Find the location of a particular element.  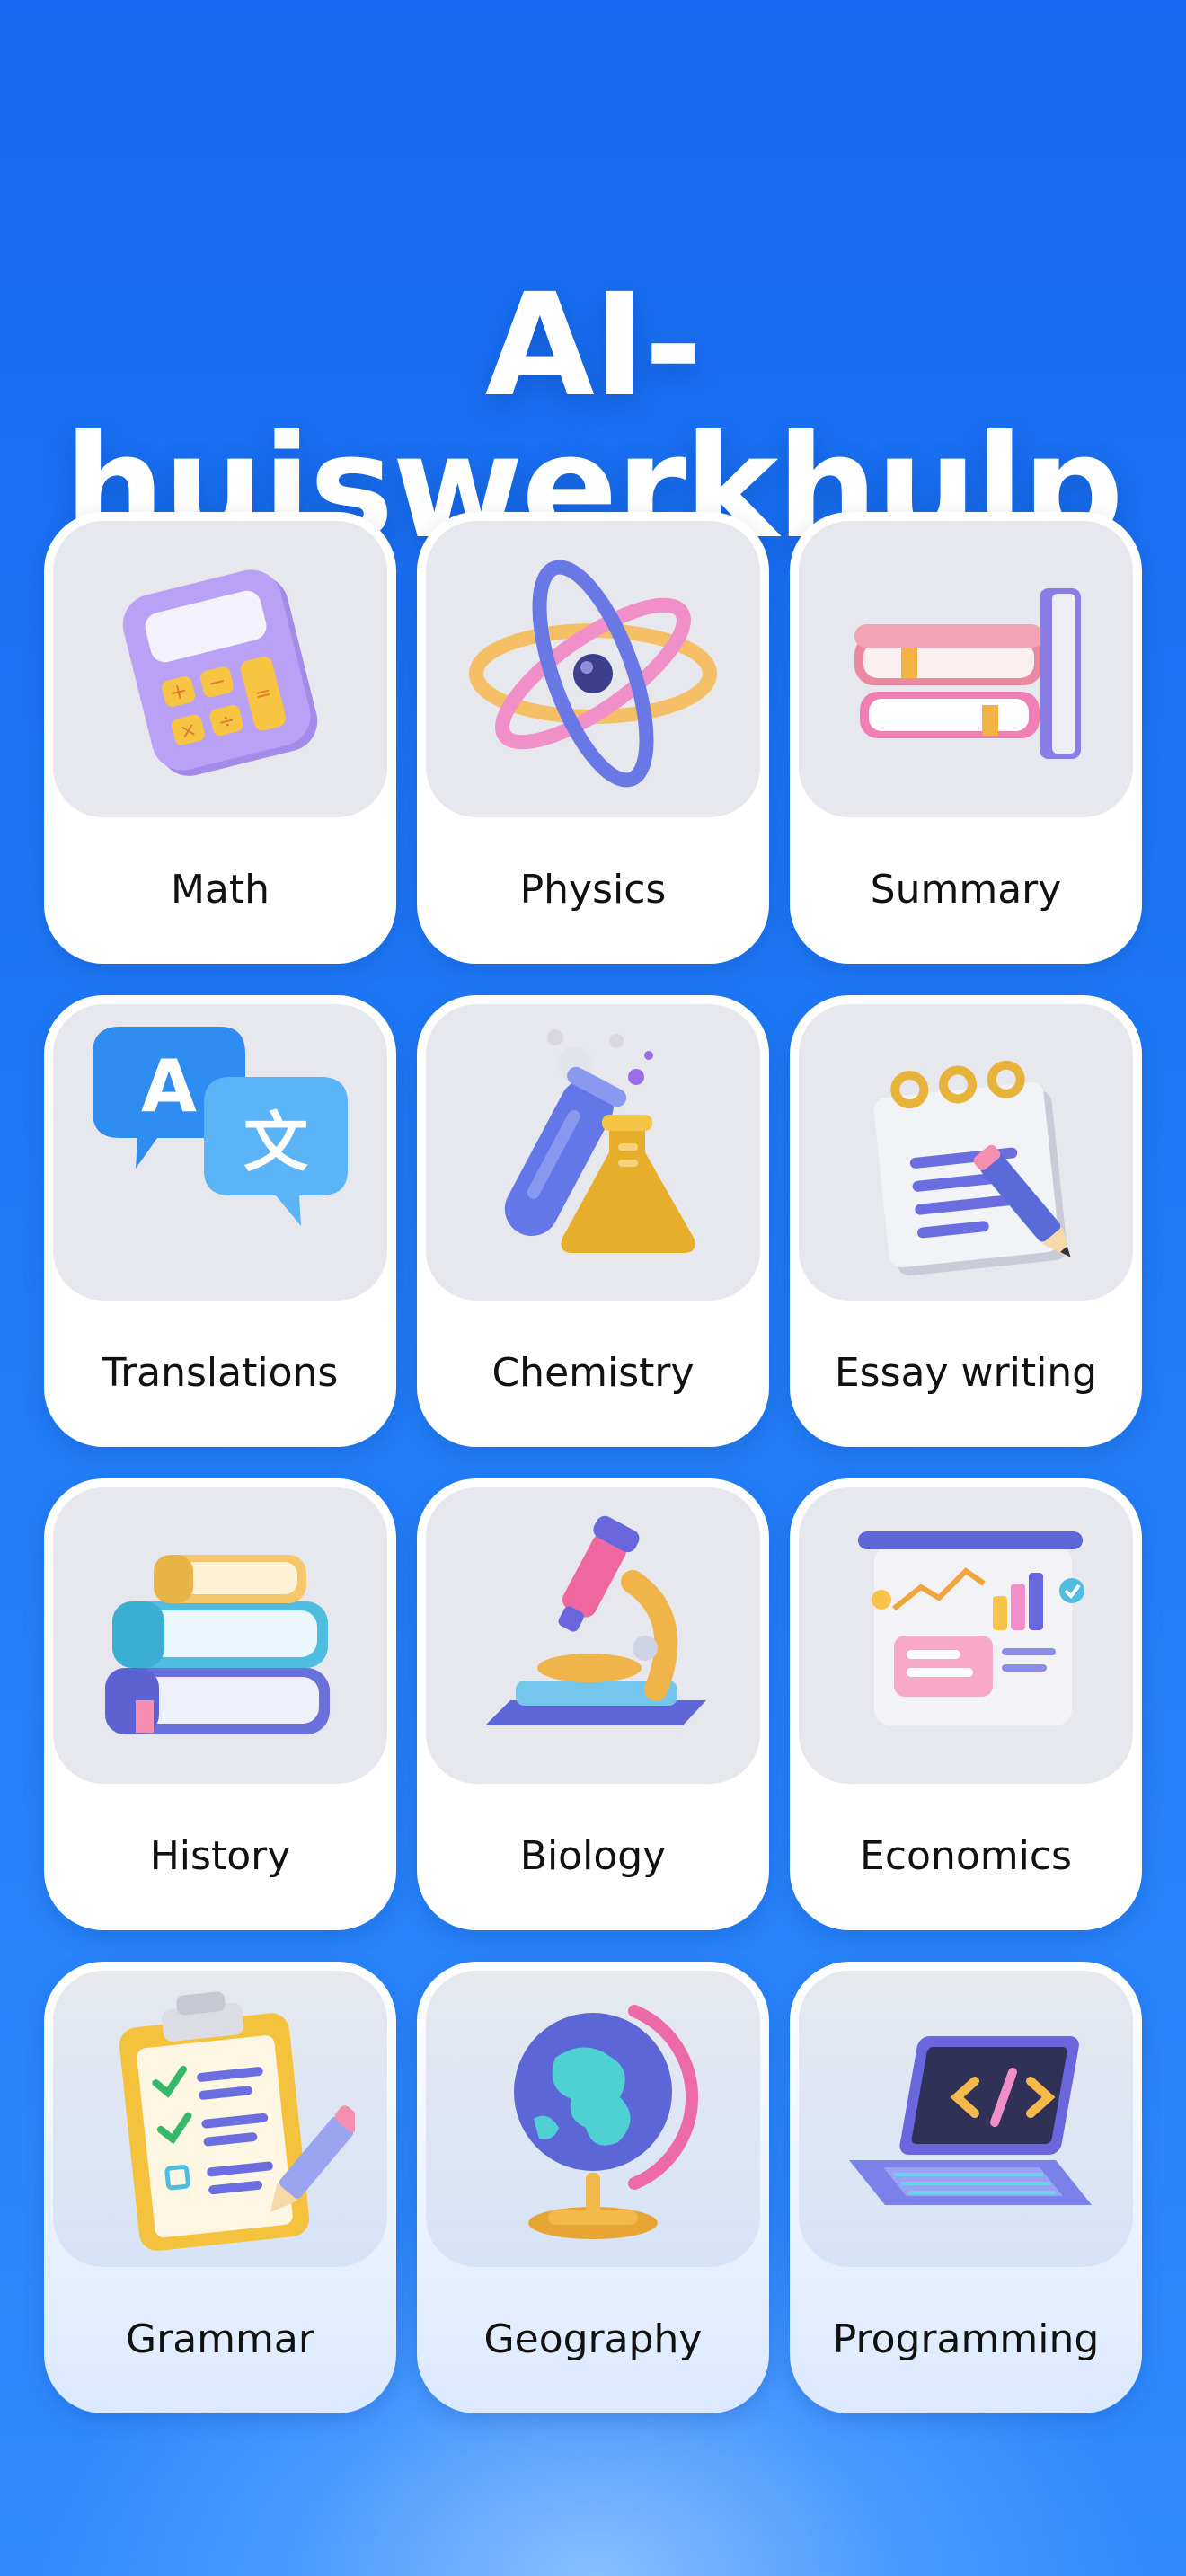

subject-card-geography: Geography is located at coordinates (593, 2187).